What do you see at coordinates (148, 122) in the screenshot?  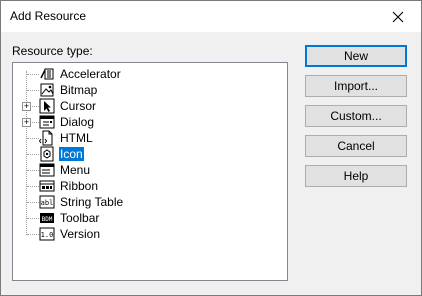 I see `tree-item-dialog: + Dialog` at bounding box center [148, 122].